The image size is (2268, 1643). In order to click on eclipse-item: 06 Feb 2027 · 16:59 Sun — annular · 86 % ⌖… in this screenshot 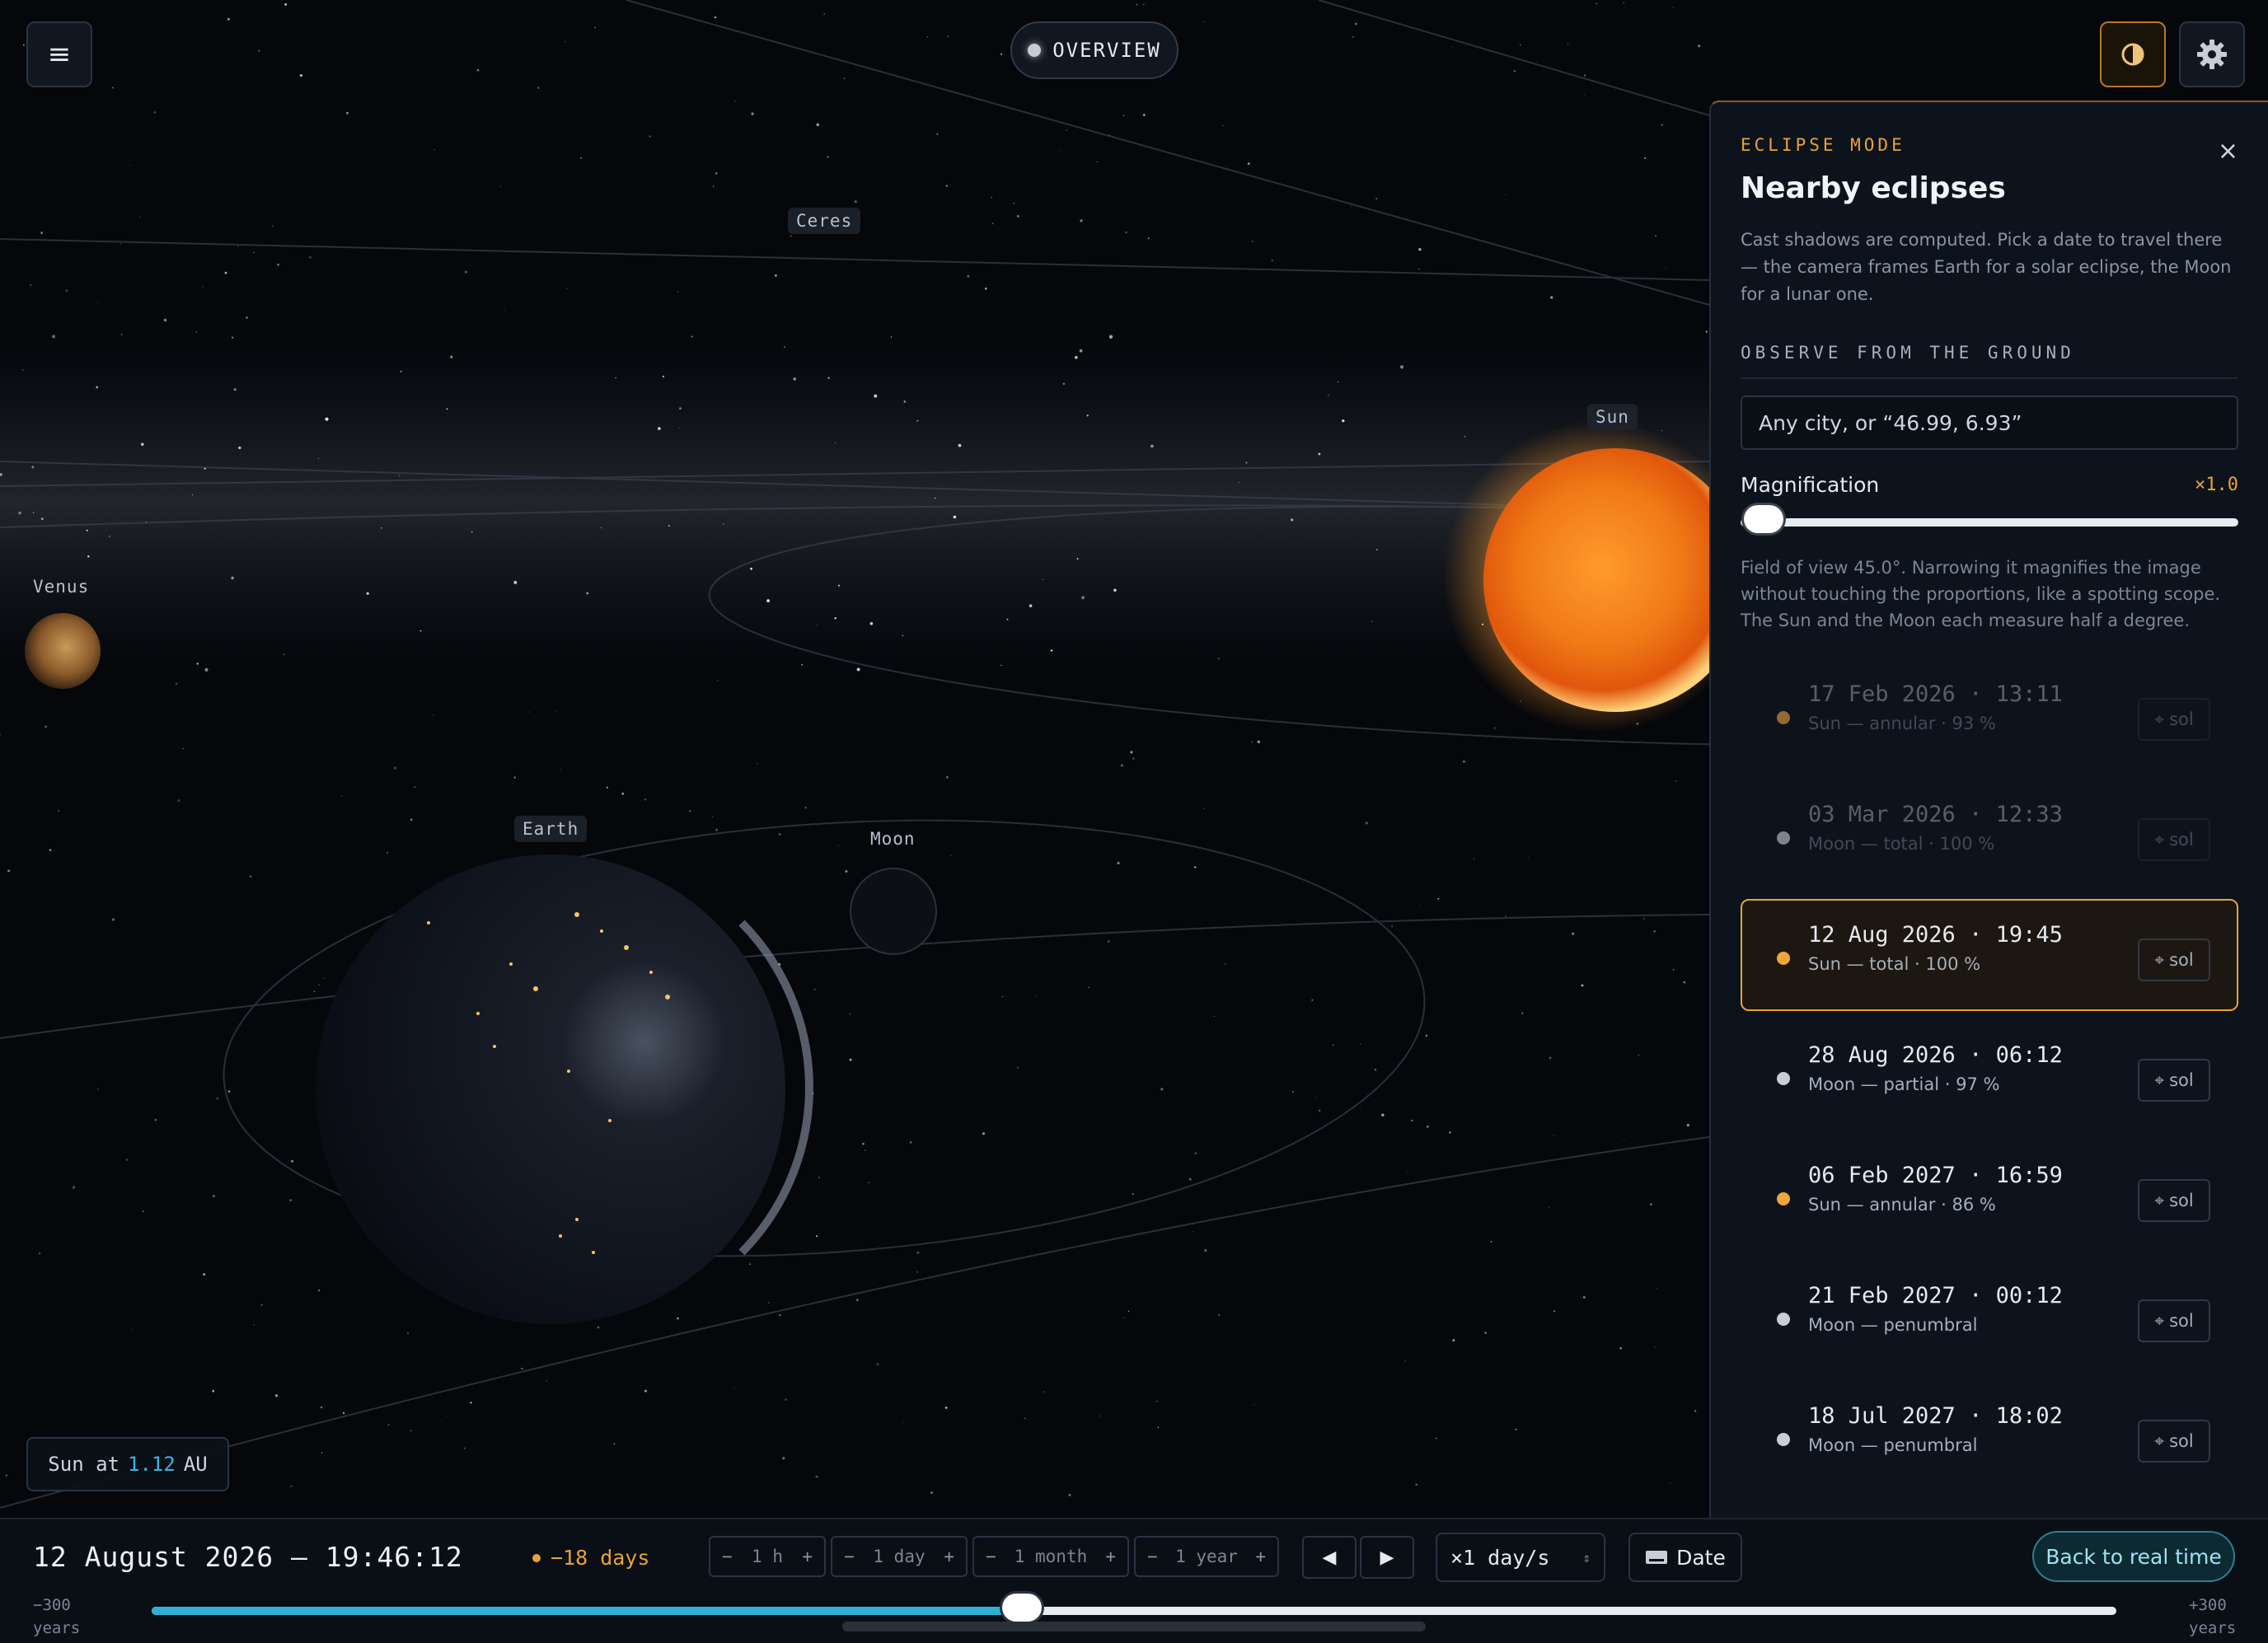, I will do `click(1990, 1196)`.